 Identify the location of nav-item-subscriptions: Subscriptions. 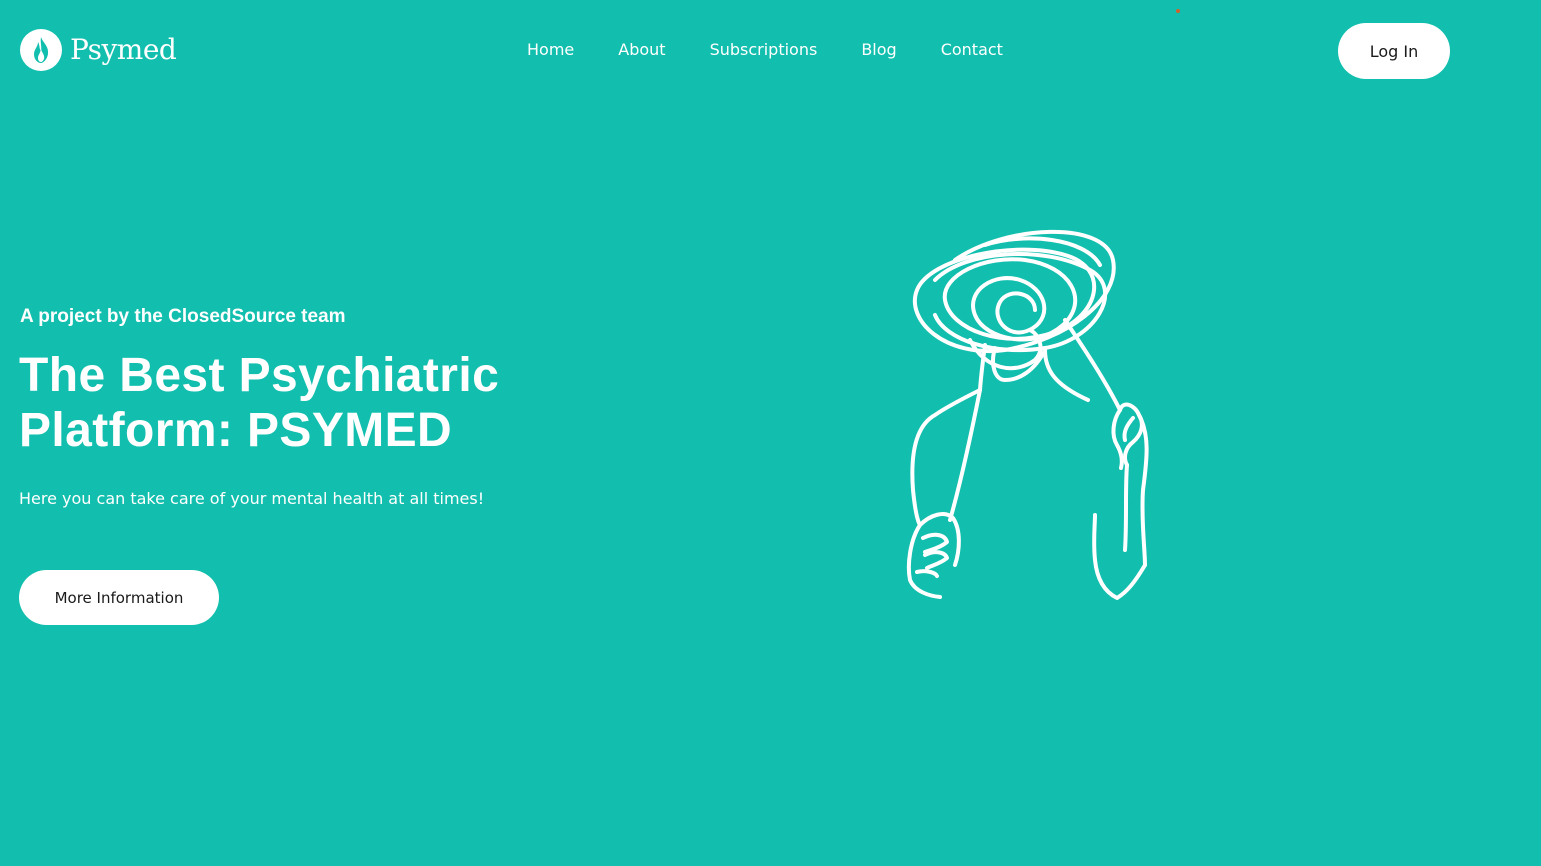
(764, 50).